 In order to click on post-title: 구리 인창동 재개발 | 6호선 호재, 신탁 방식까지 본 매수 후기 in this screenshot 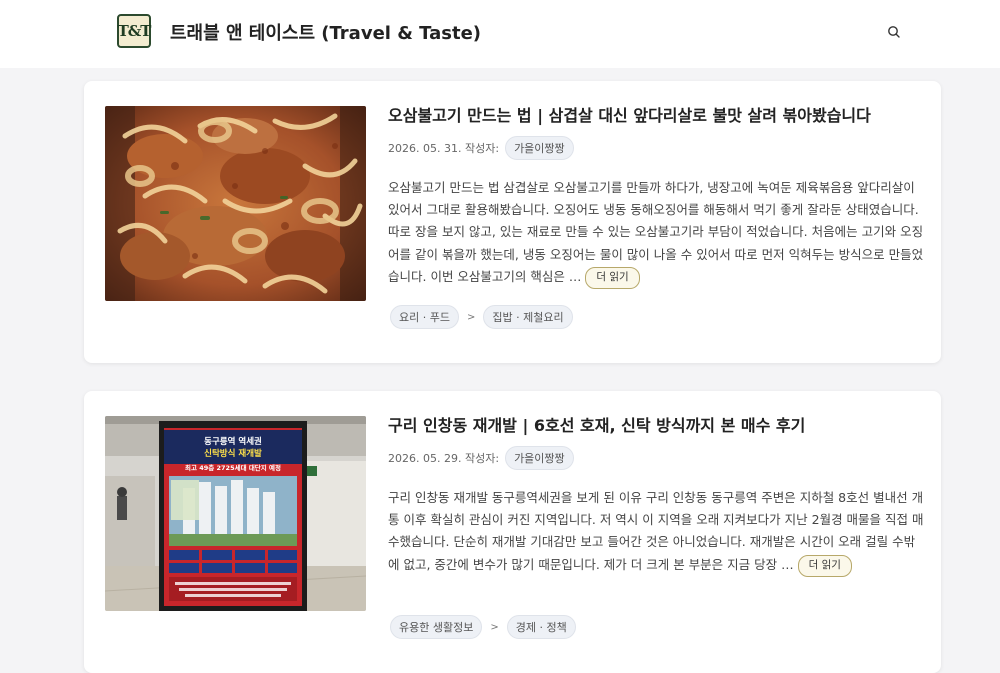, I will do `click(658, 424)`.